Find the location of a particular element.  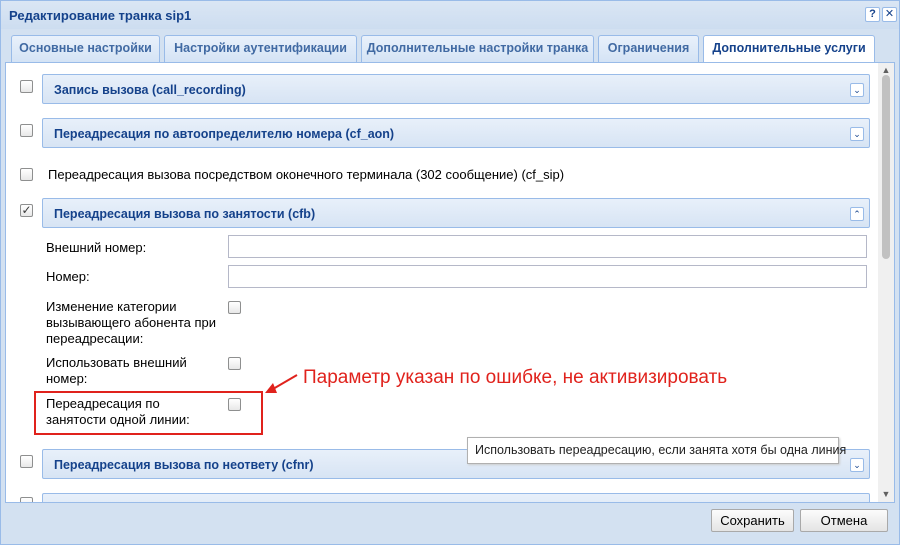

cf-aon-checkbox is located at coordinates (26, 130).